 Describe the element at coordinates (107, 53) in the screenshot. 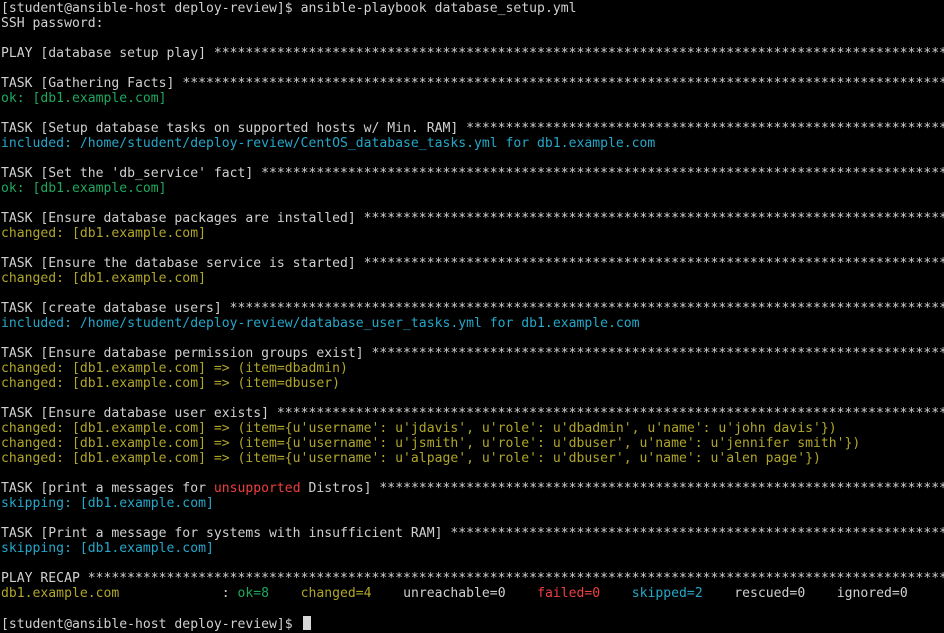

I see `play-header-text: PLAY [database setup play]` at that location.